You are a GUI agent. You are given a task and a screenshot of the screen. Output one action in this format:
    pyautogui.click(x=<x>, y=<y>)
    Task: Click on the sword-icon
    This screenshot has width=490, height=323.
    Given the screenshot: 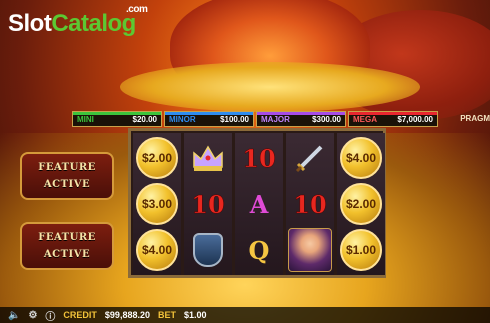 What is the action you would take?
    pyautogui.click(x=309, y=159)
    